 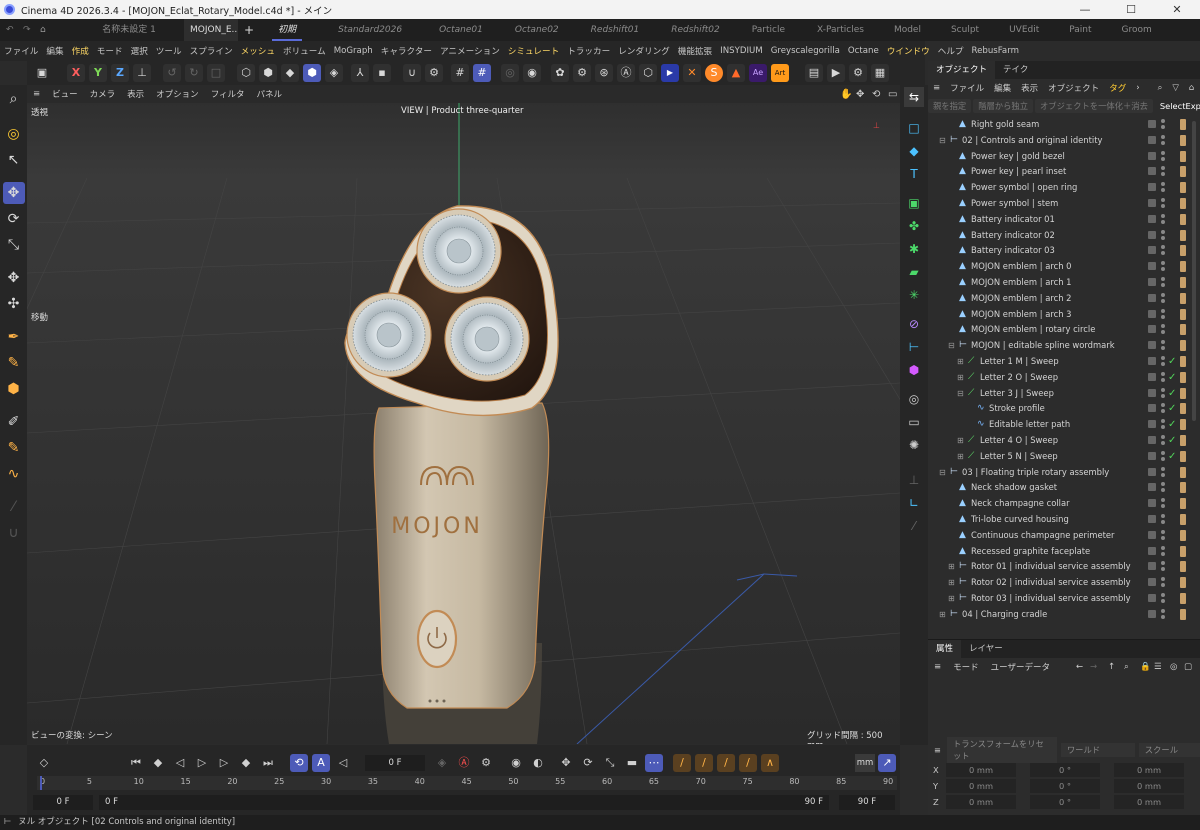 I want to click on attribute-search-icon: ⌕, so click(x=1126, y=667).